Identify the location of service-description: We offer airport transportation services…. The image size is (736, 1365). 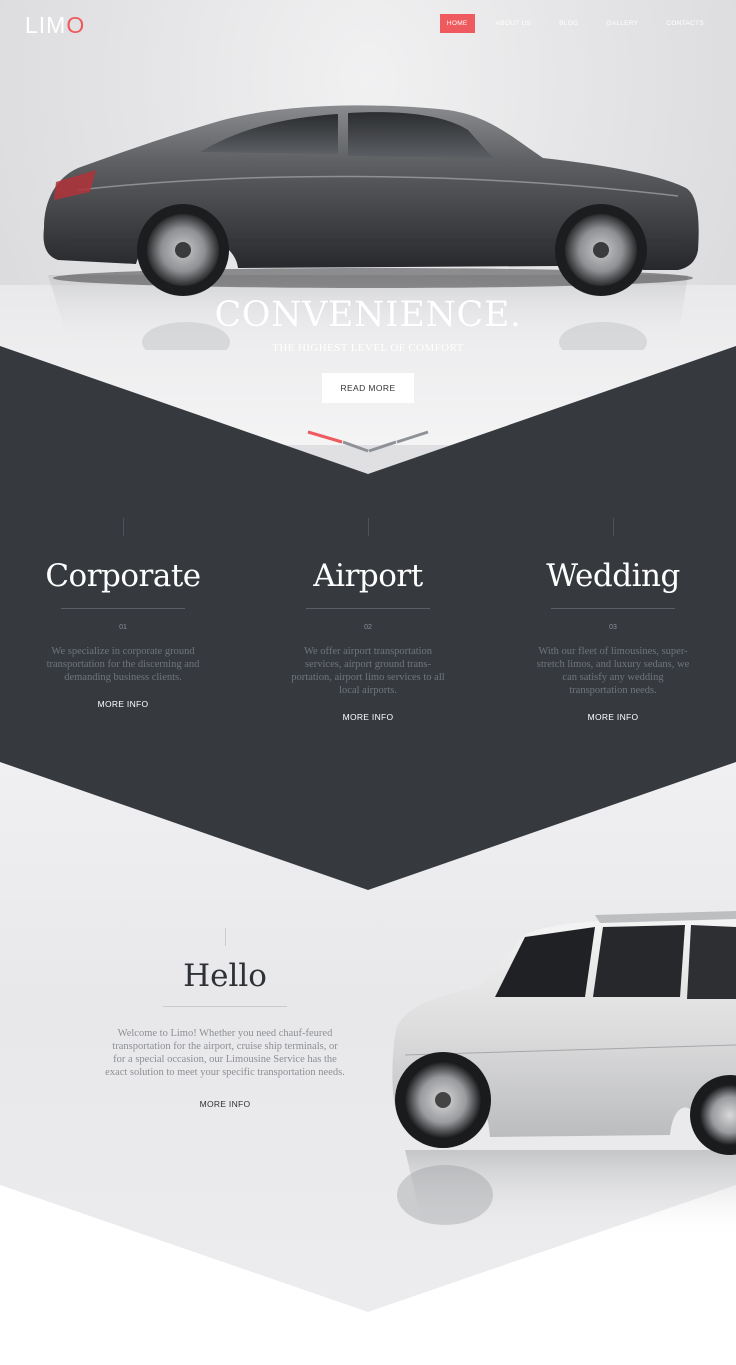
(368, 671).